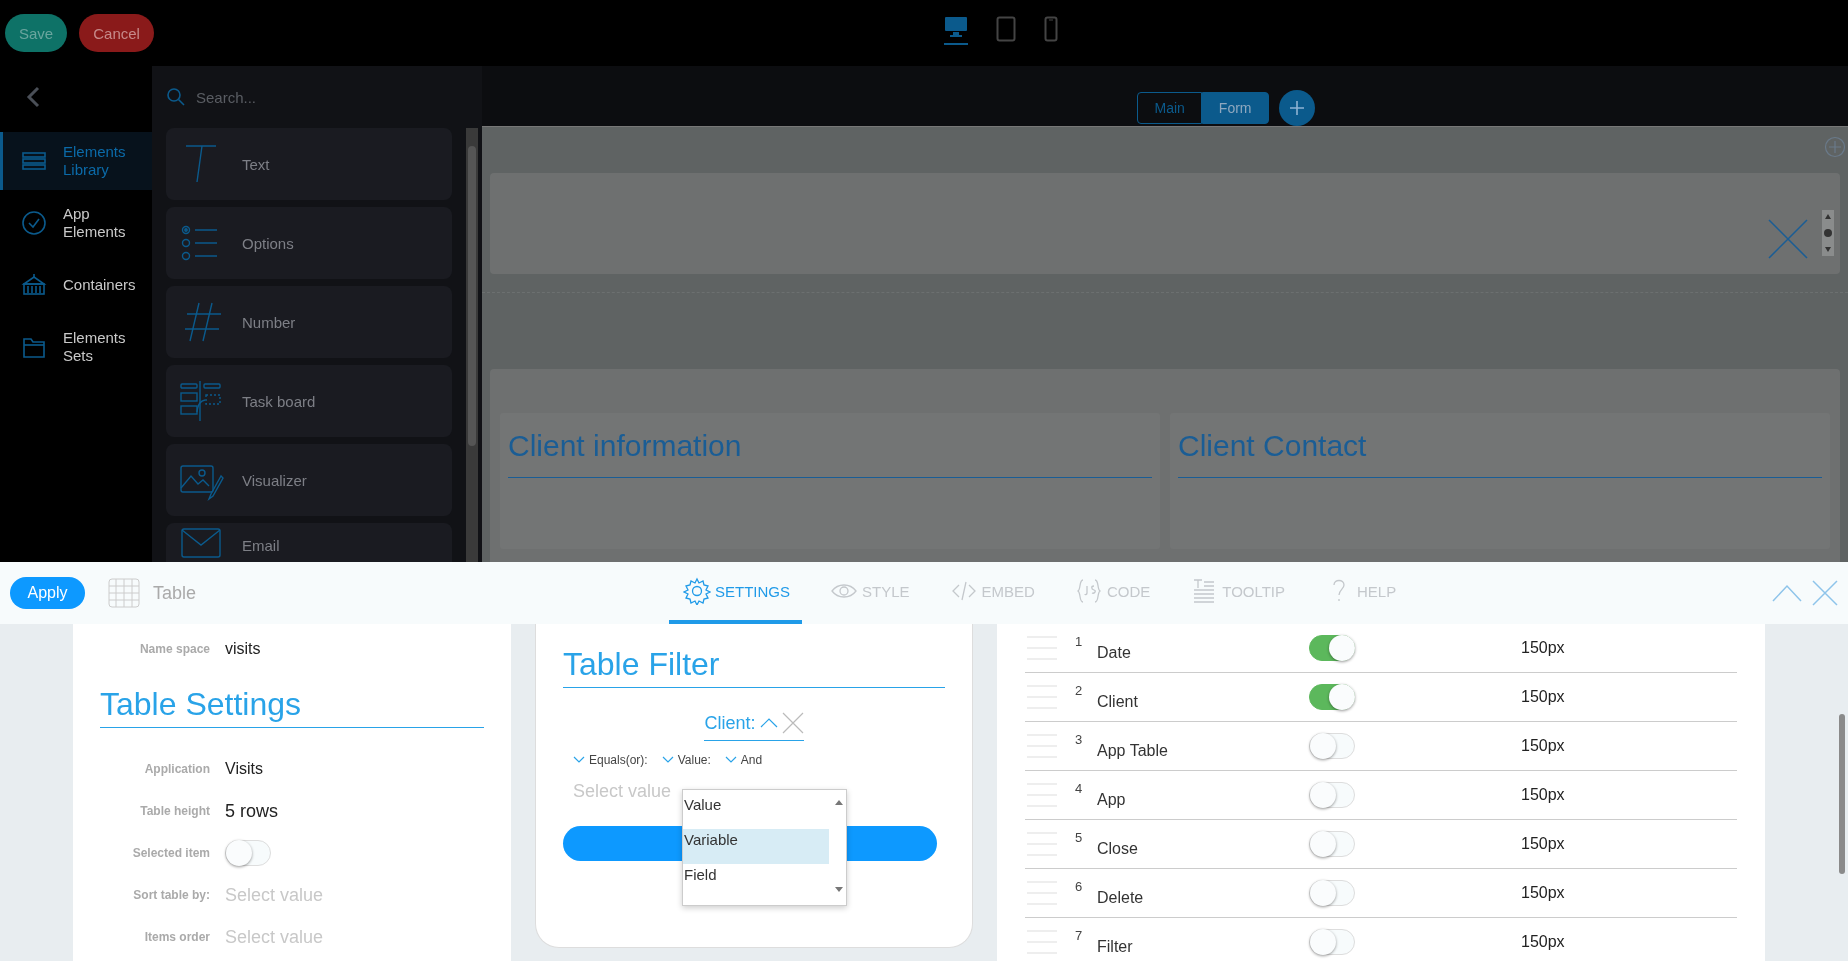 This screenshot has width=1848, height=961. What do you see at coordinates (686, 760) in the screenshot?
I see `condition-dropdown: Value:` at bounding box center [686, 760].